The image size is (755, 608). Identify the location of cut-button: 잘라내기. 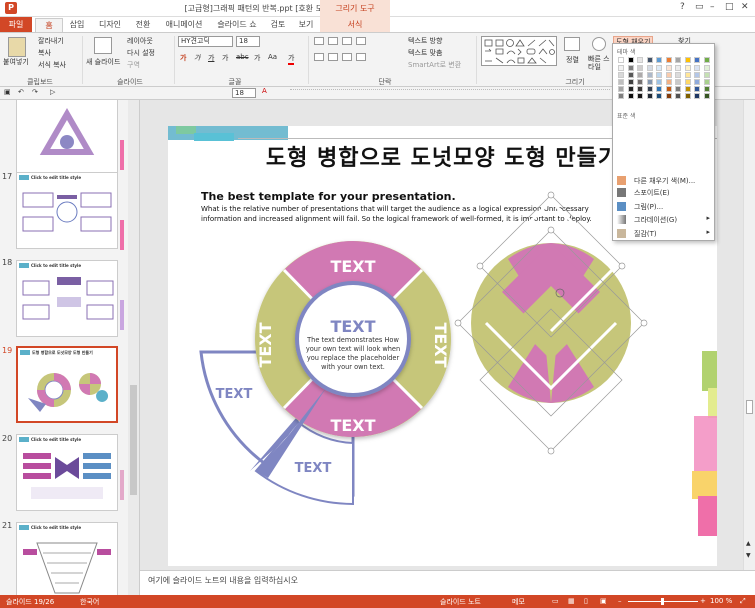
(51, 41).